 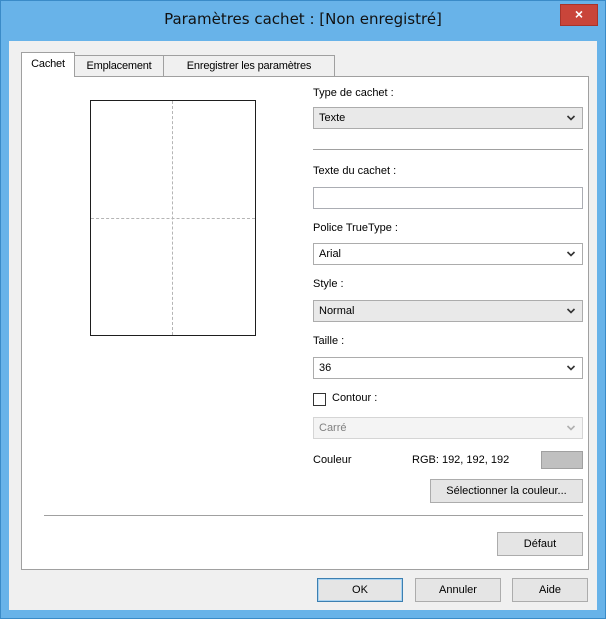 I want to click on tab-label: Cachet, so click(x=48, y=64).